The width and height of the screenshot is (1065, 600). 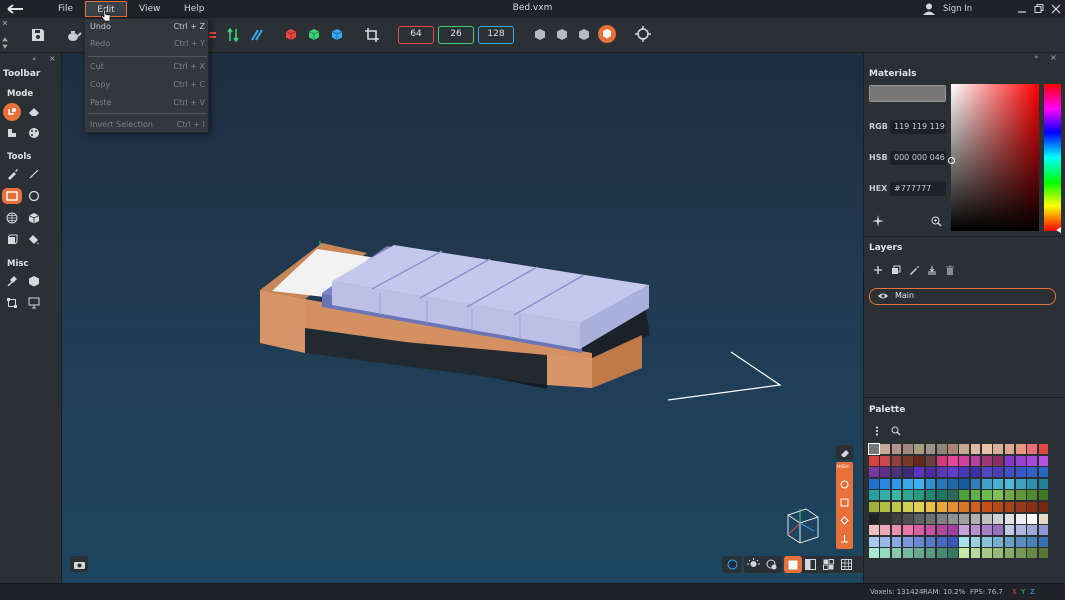 I want to click on orientation-cube-icon, so click(x=800, y=525).